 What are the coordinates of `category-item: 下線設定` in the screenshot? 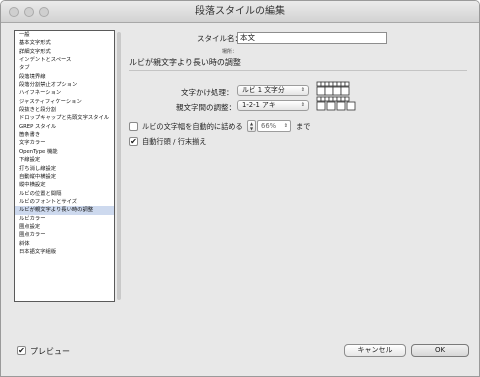 It's located at (64, 160).